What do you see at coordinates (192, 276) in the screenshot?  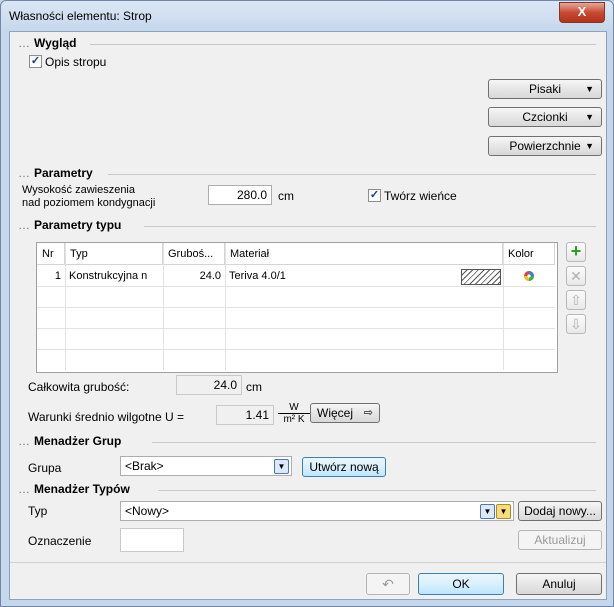 I see `row-thickness: 24.0` at bounding box center [192, 276].